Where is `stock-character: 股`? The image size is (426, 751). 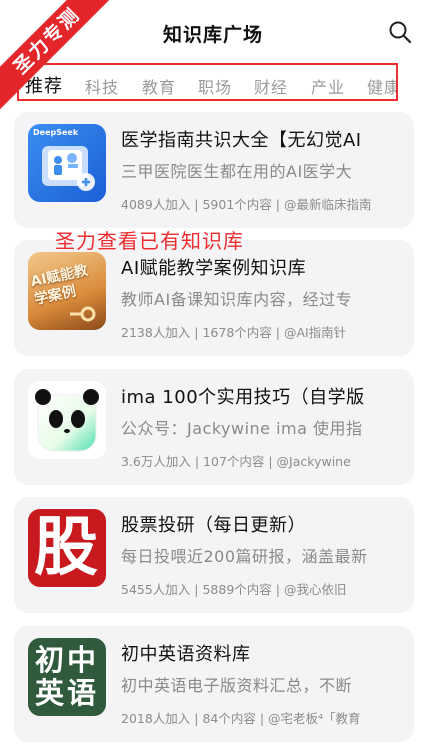 stock-character: 股 is located at coordinates (66, 547).